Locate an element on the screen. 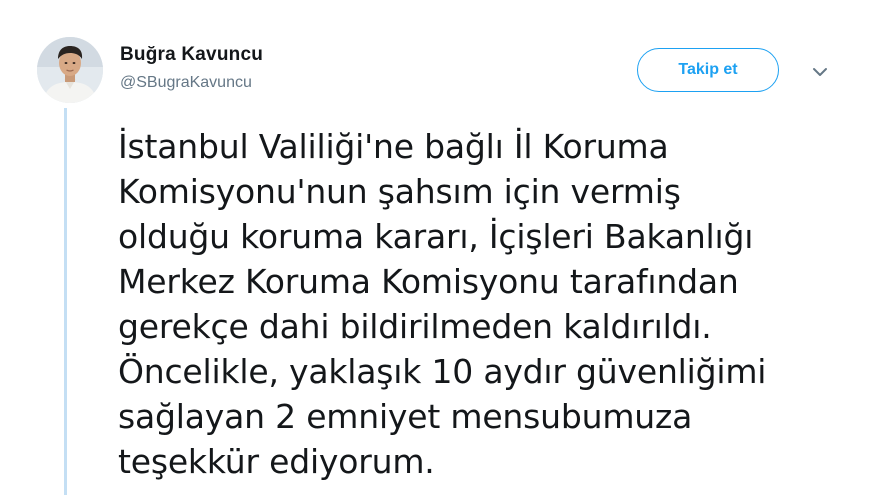  avatar is located at coordinates (70, 70).